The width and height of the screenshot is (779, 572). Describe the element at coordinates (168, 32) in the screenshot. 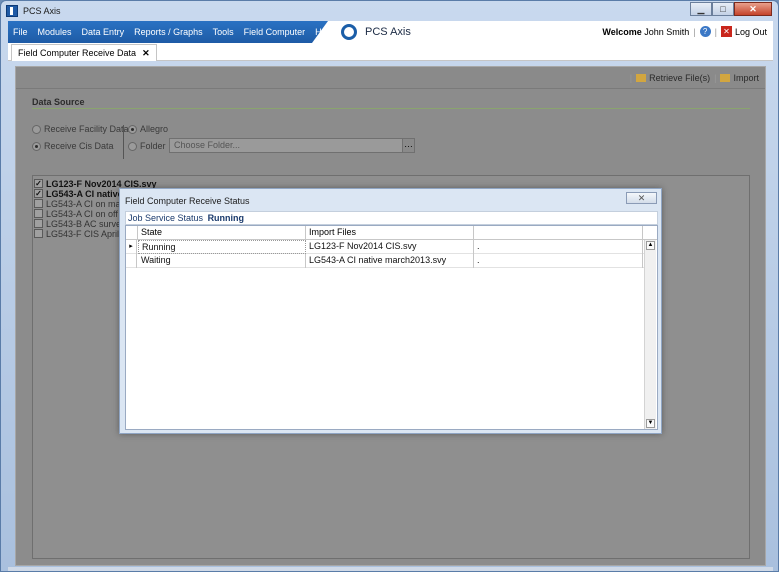

I see `menu-reports-graphs: Reports / Graphs` at that location.